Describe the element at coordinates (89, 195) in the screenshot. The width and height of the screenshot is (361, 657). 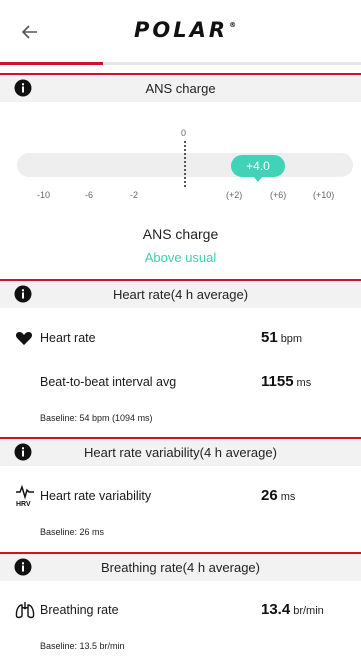
I see `gauge-tick-label: -6` at that location.